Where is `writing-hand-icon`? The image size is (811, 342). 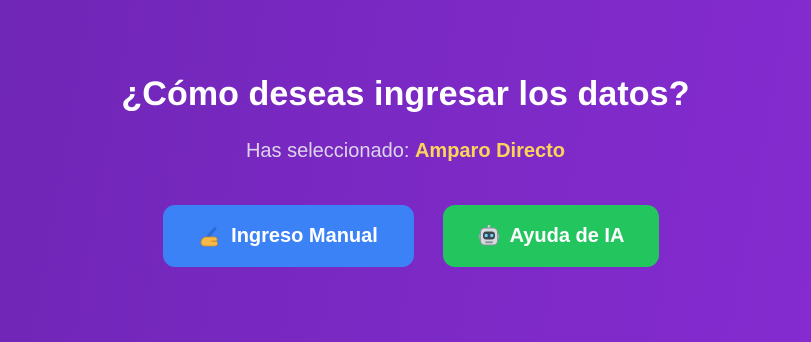 writing-hand-icon is located at coordinates (210, 236).